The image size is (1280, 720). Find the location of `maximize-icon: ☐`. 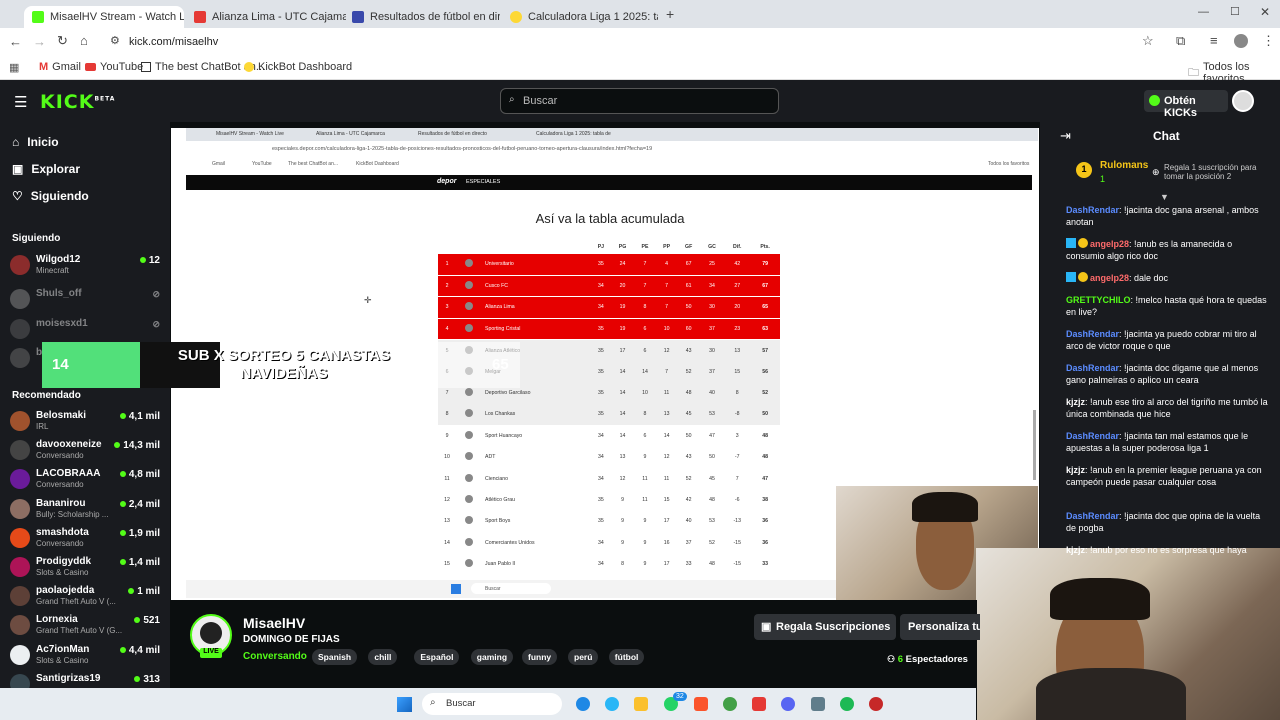

maximize-icon: ☐ is located at coordinates (1235, 11).